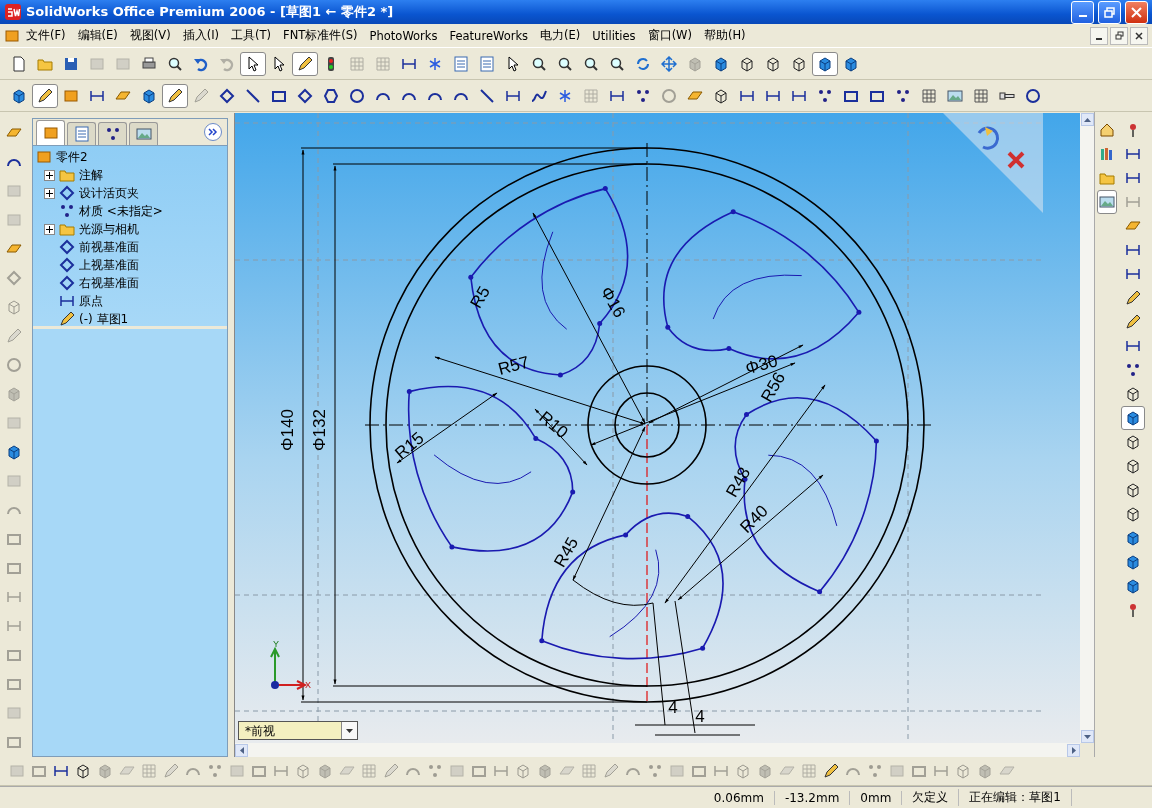 This screenshot has width=1152, height=808. What do you see at coordinates (287, 430) in the screenshot?
I see `dimension-label: Φ140` at bounding box center [287, 430].